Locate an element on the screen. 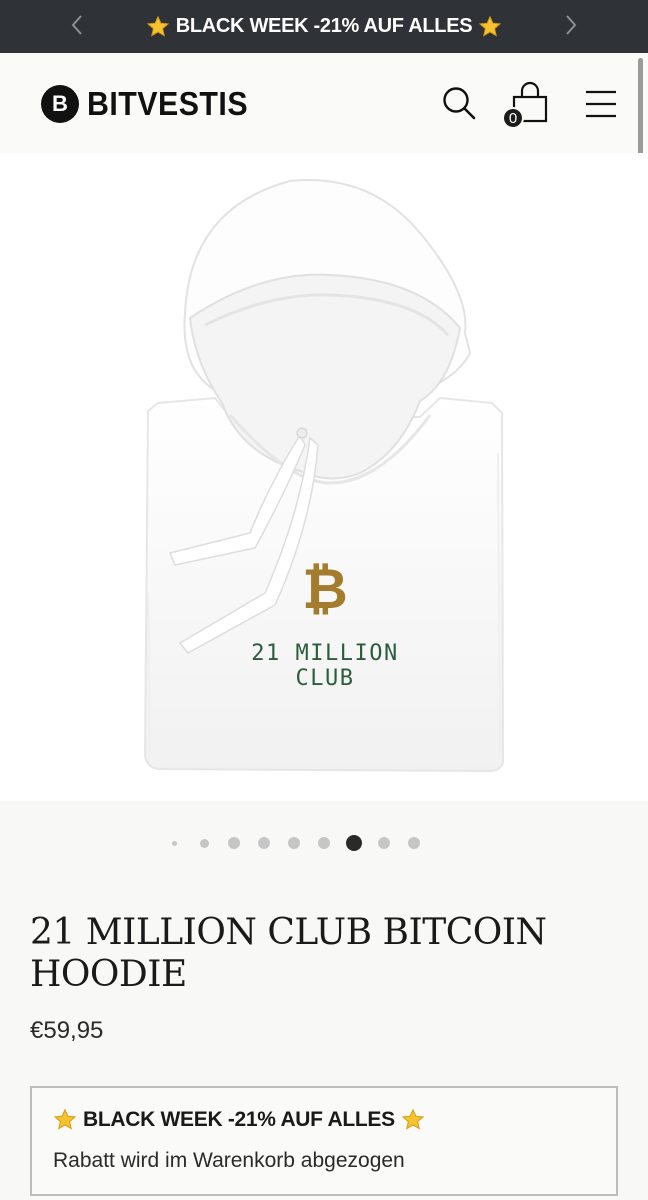 This screenshot has height=1200, width=648. announcement-text: BLACK WEEK -21% AUF ALLES is located at coordinates (324, 26).